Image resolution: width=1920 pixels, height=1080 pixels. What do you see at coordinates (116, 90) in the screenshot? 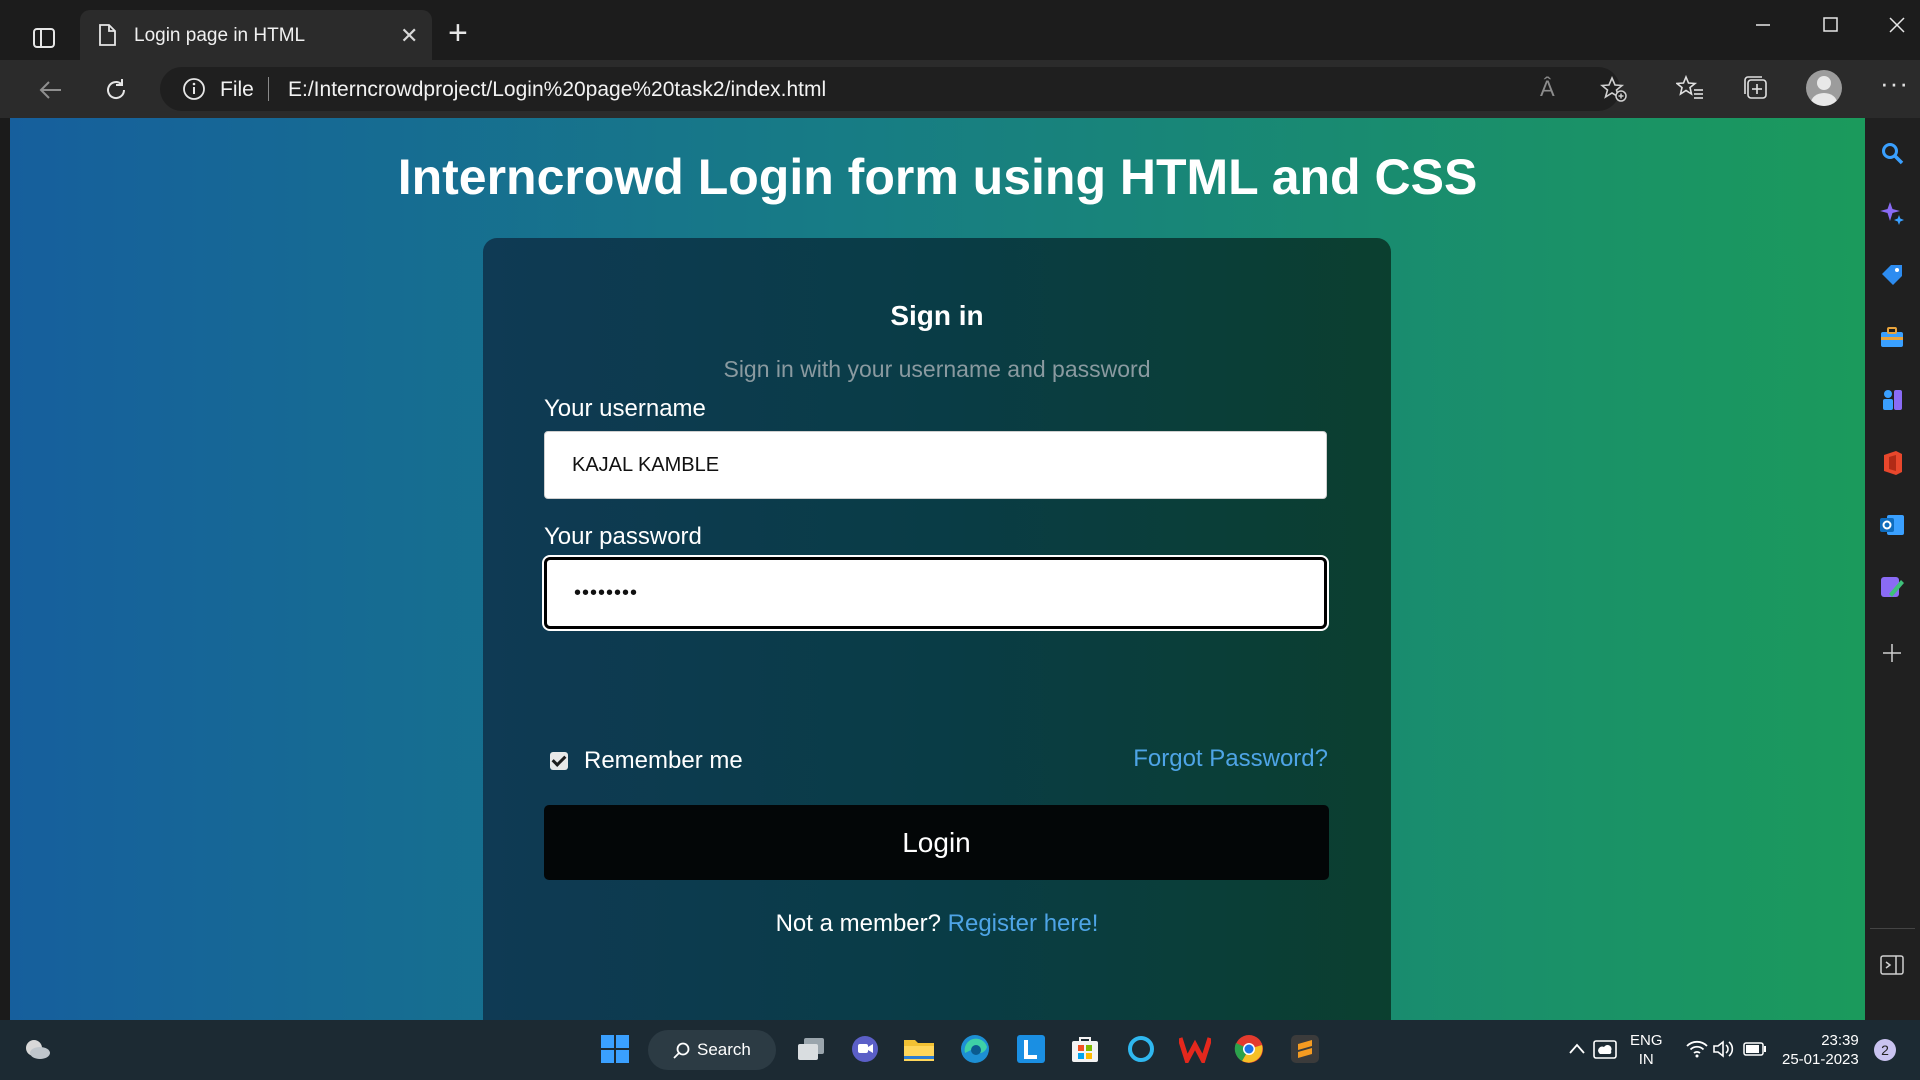
I see `refresh-icon` at bounding box center [116, 90].